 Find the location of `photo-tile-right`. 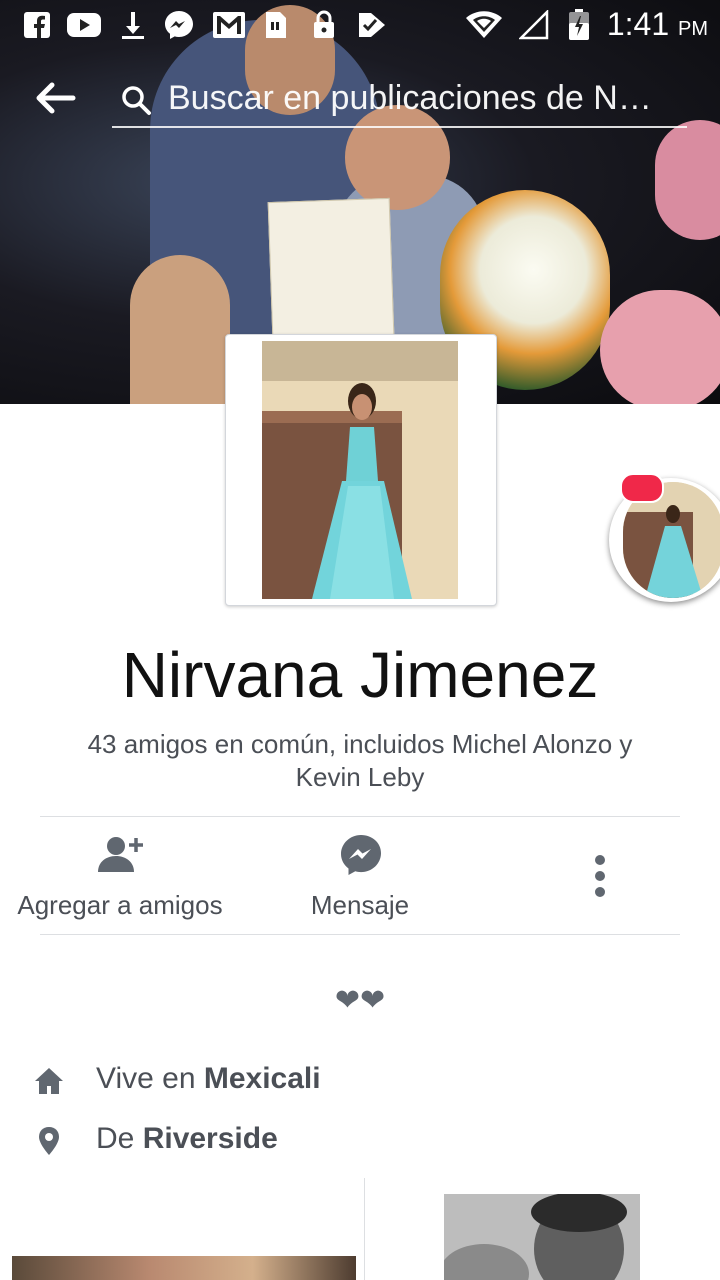

photo-tile-right is located at coordinates (542, 1237).